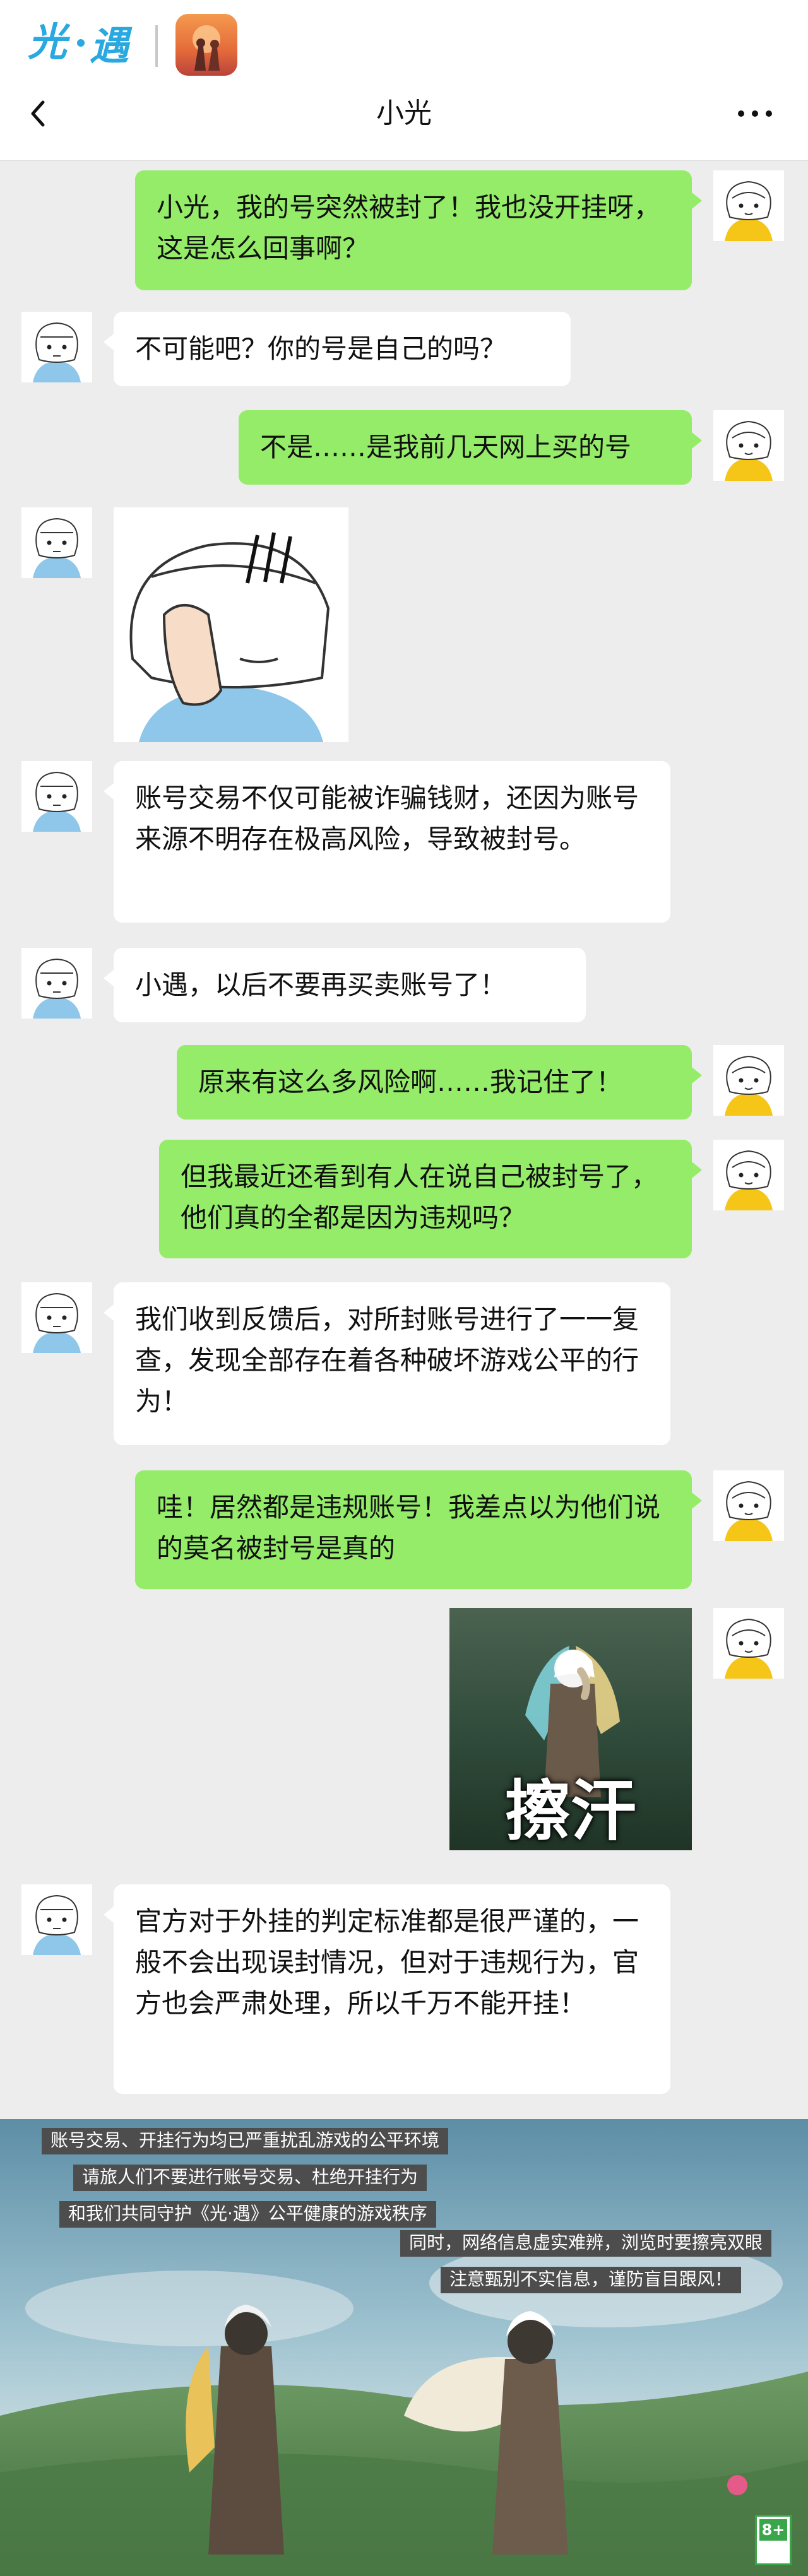 The height and width of the screenshot is (2576, 808). Describe the element at coordinates (586, 2243) in the screenshot. I see `banner-caption: 同时，网络信息虚实难辨，浏览时要擦亮双眼` at that location.